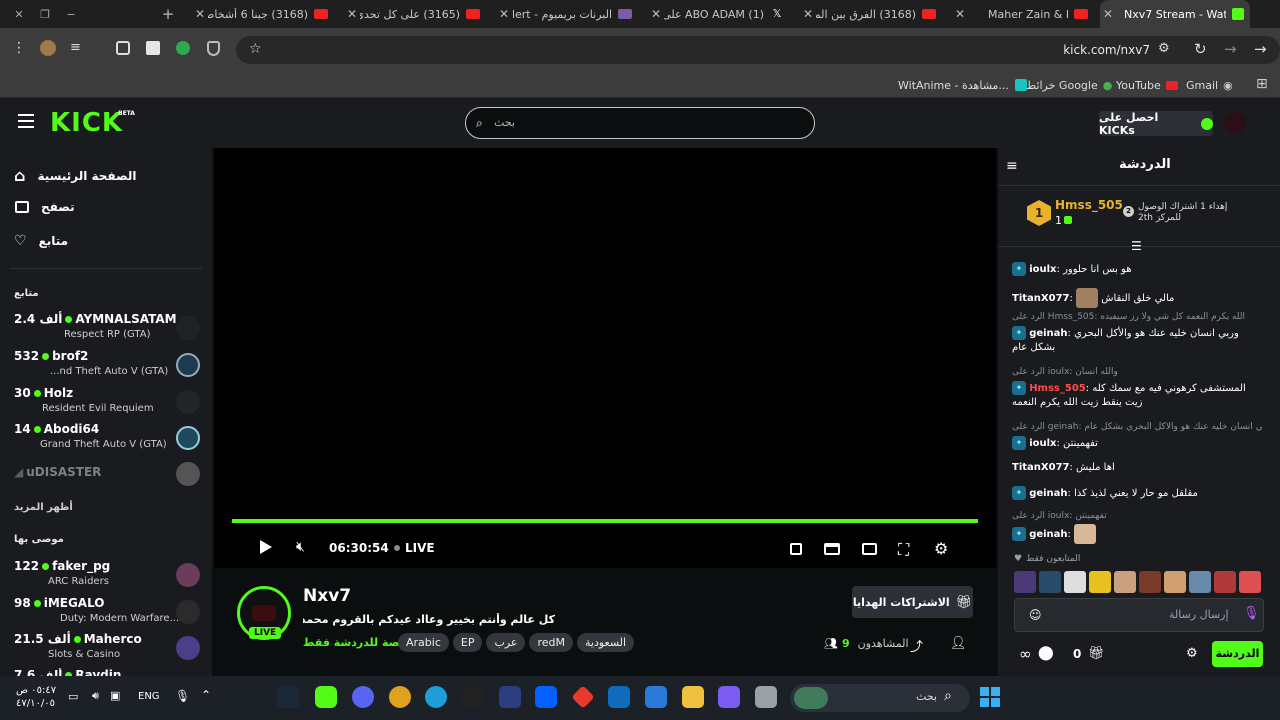 The width and height of the screenshot is (1280, 720). What do you see at coordinates (473, 697) in the screenshot?
I see `epic-games-icon` at bounding box center [473, 697].